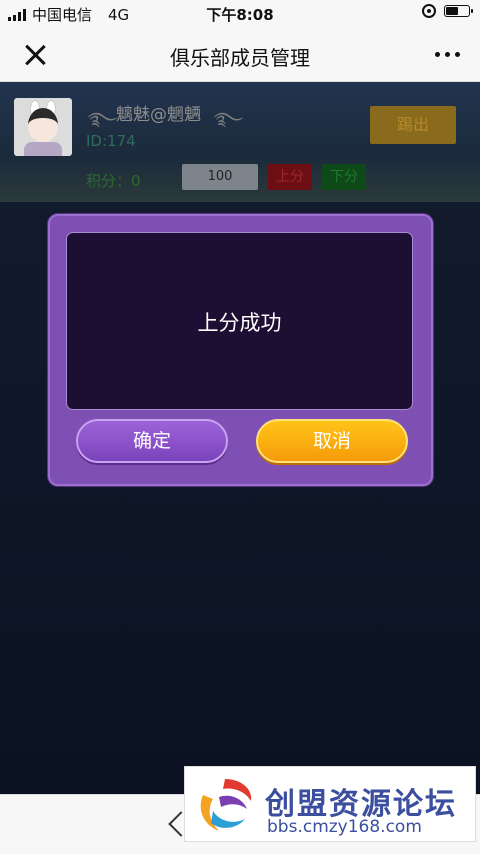 This screenshot has height=854, width=480. I want to click on add-score-button: 上分, so click(290, 177).